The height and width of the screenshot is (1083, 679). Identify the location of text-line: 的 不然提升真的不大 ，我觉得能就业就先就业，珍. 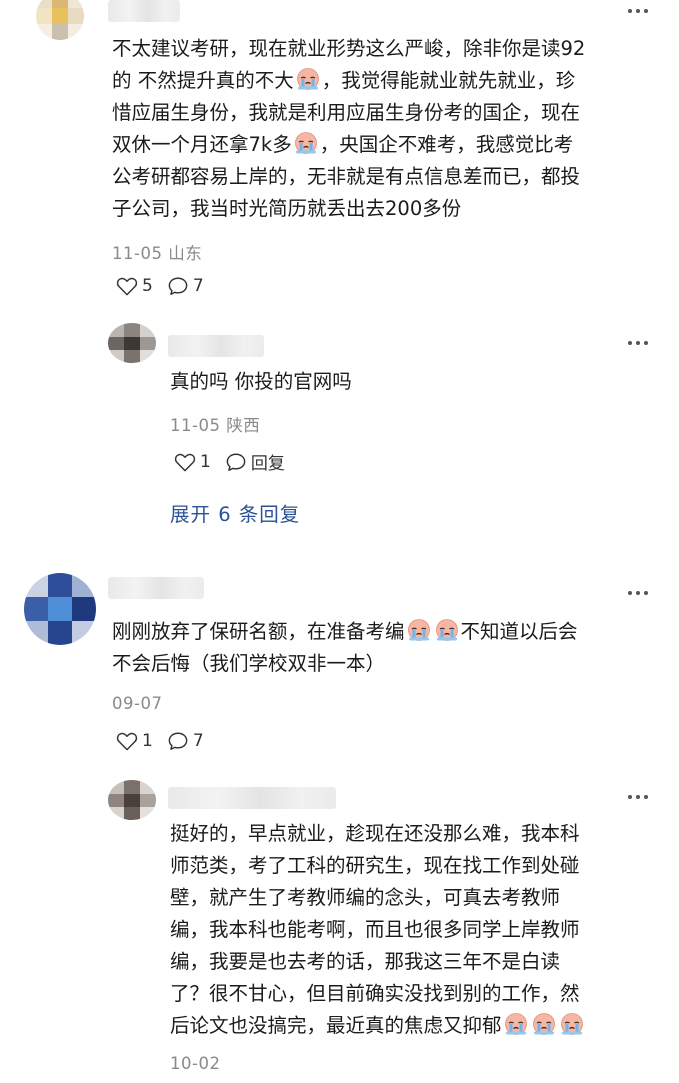
(344, 80).